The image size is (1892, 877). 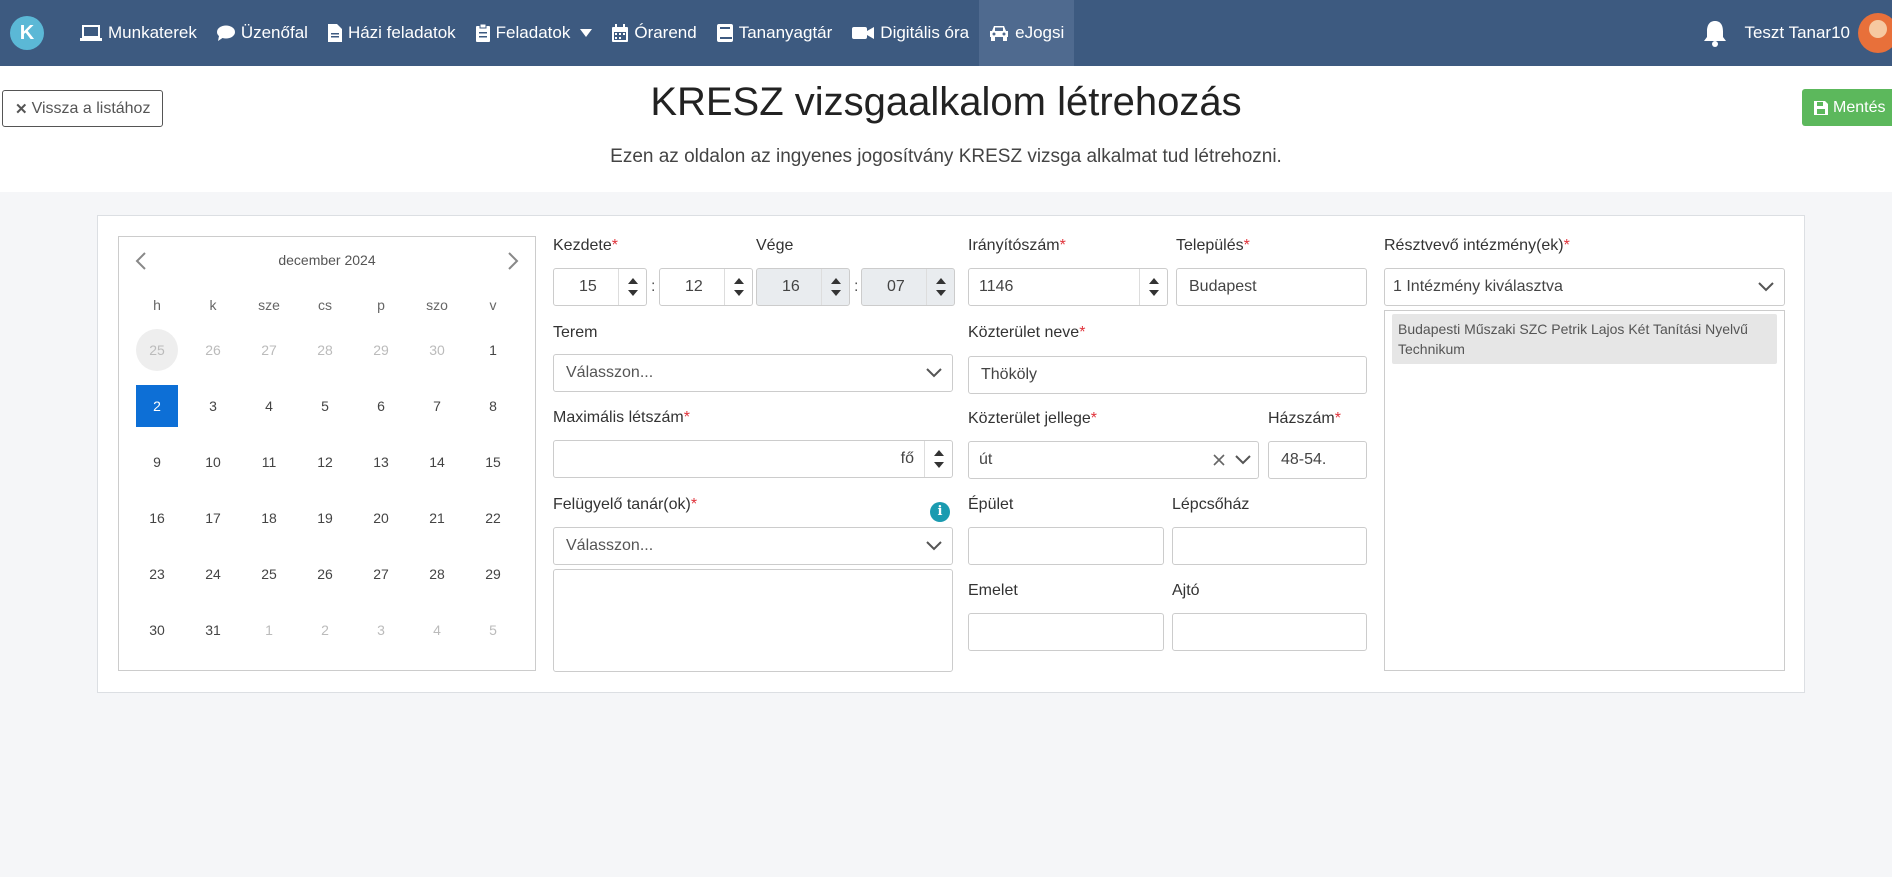 What do you see at coordinates (437, 518) in the screenshot?
I see `calendar-day: 21` at bounding box center [437, 518].